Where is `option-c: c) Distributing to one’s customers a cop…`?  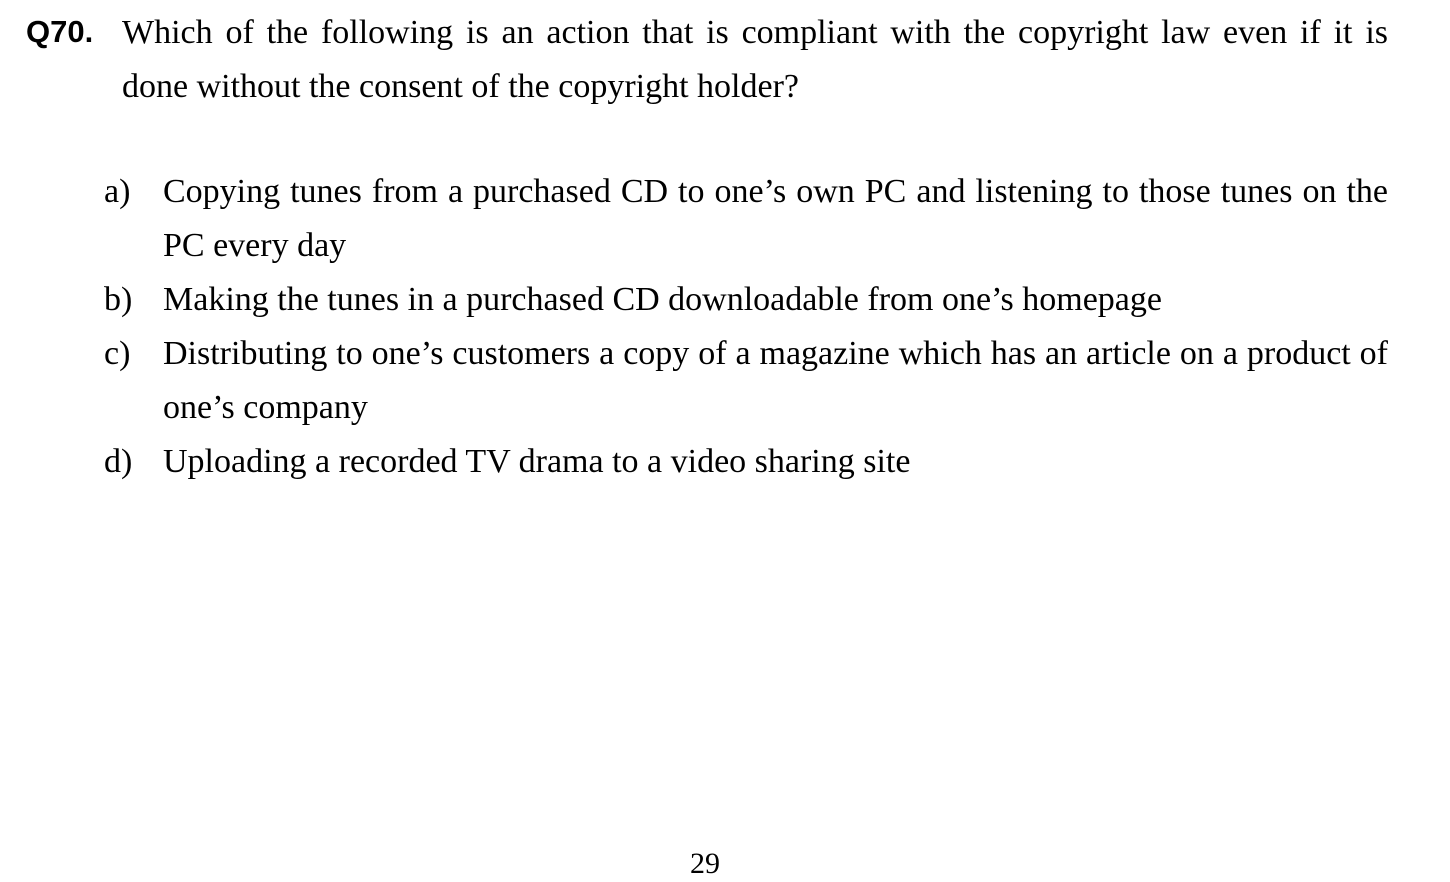 option-c: c) Distributing to one’s customers a cop… is located at coordinates (746, 381).